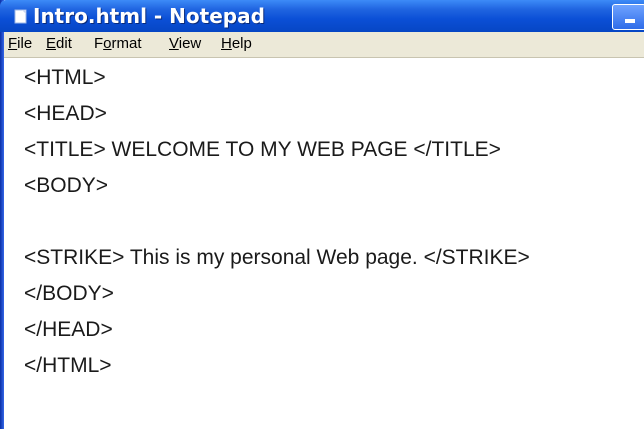  Describe the element at coordinates (628, 17) in the screenshot. I see `minimize-button` at that location.